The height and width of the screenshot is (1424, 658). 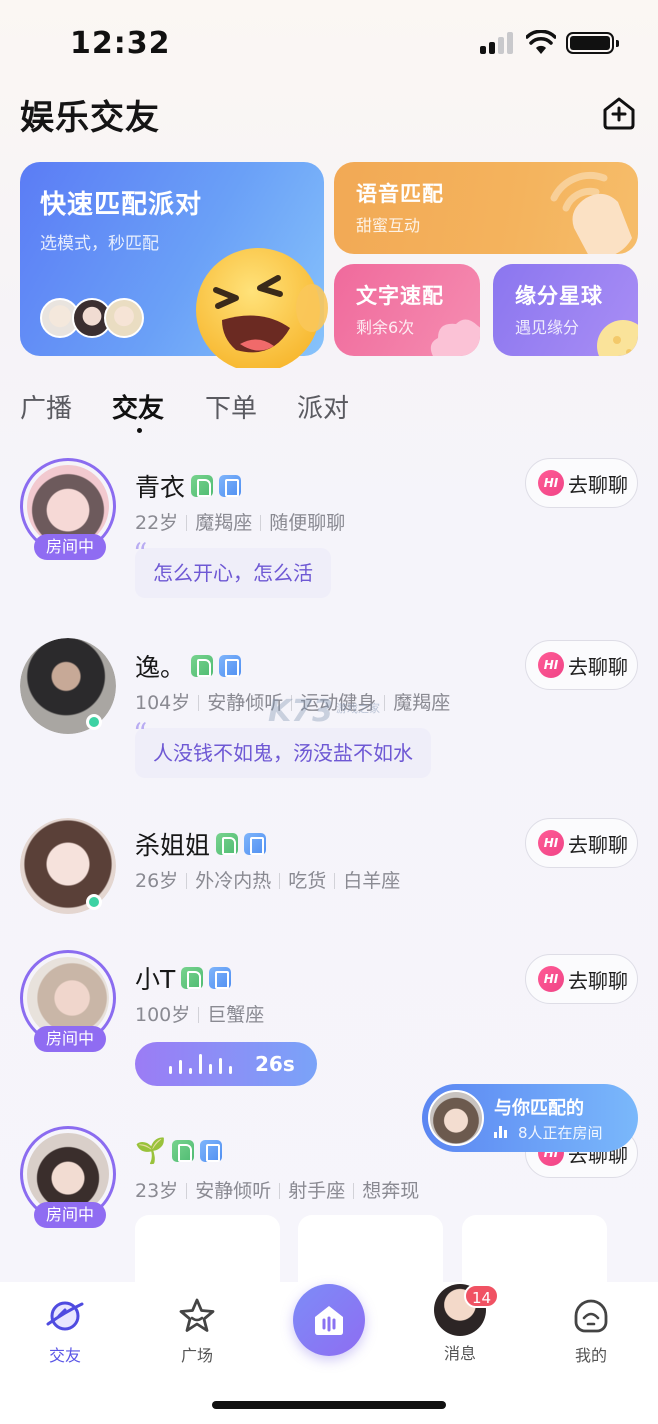 I want to click on tab-party: 派对, so click(x=323, y=406).